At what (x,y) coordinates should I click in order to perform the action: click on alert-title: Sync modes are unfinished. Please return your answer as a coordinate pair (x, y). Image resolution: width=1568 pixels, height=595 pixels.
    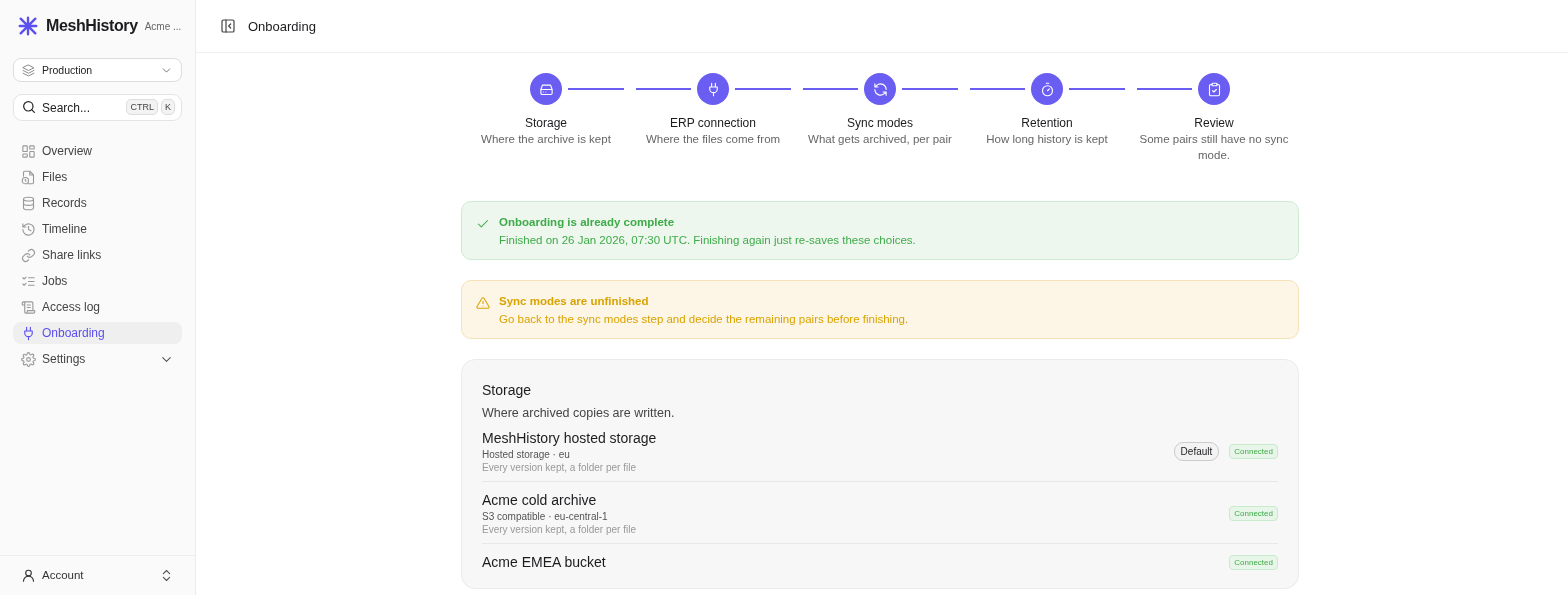
    Looking at the image, I should click on (574, 301).